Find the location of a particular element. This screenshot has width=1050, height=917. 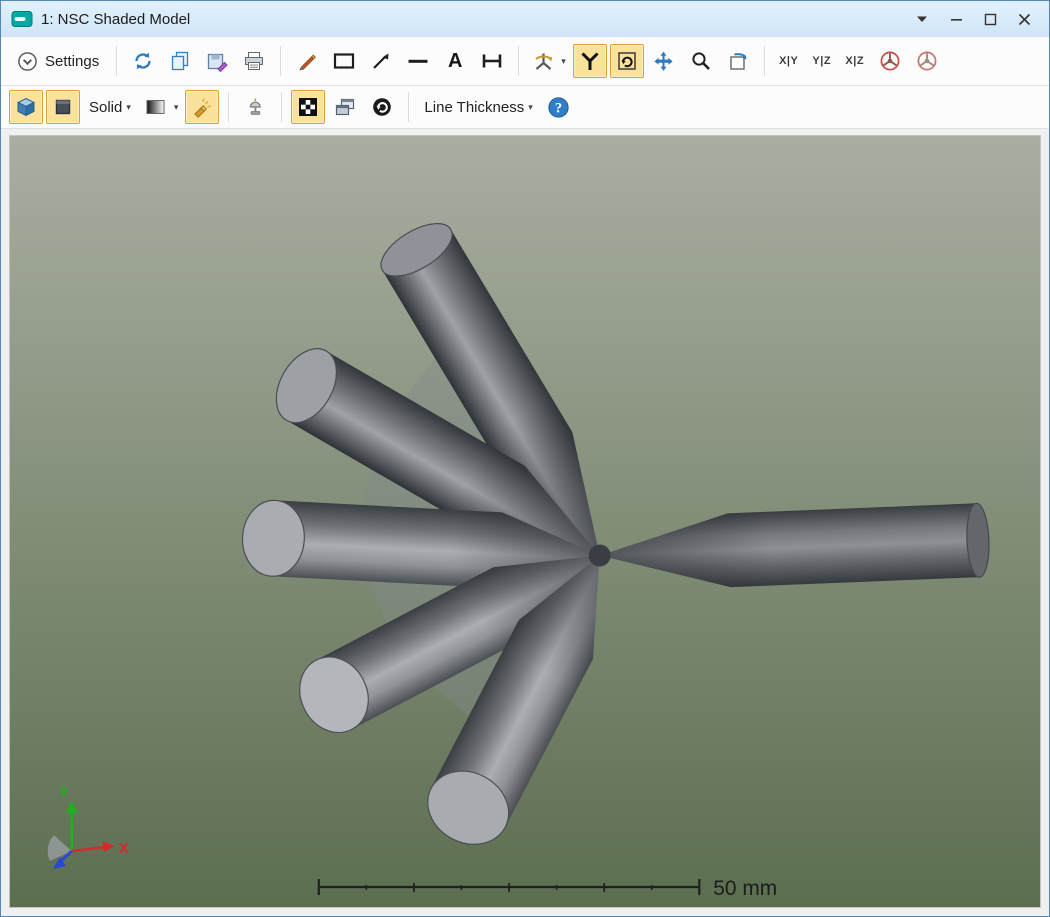

view-2d-button is located at coordinates (63, 107).